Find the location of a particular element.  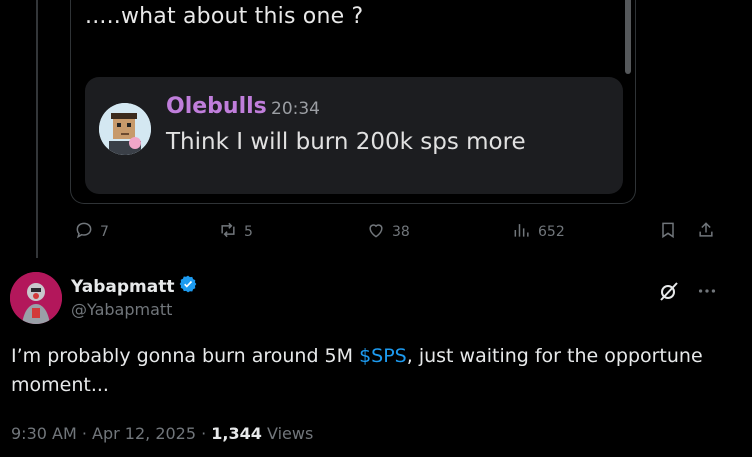

tweet-timestamp: 9:30 AM · Apr 12, 2025 · is located at coordinates (111, 433).